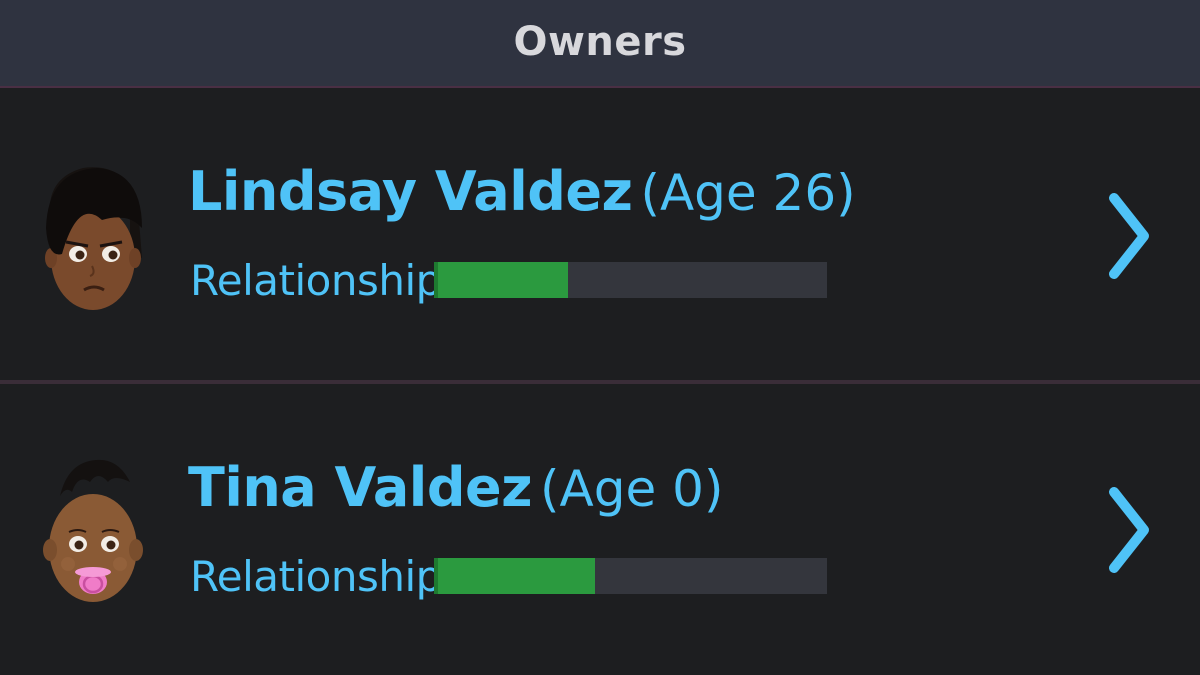  Describe the element at coordinates (748, 193) in the screenshot. I see `owner-age: (Age 26)` at that location.